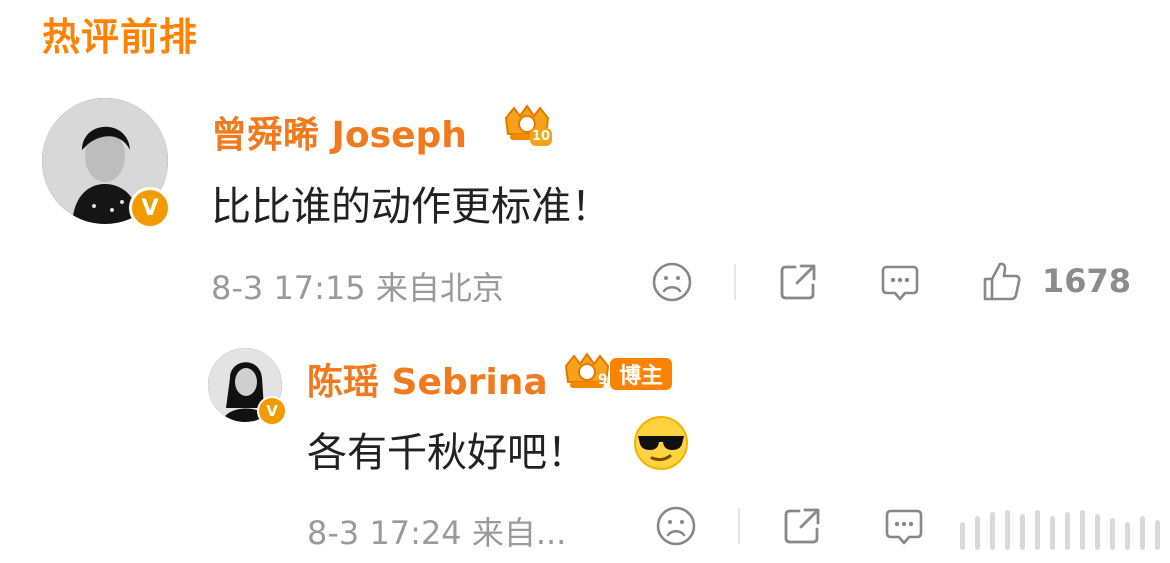  What do you see at coordinates (1087, 281) in the screenshot?
I see `like-count: 1678` at bounding box center [1087, 281].